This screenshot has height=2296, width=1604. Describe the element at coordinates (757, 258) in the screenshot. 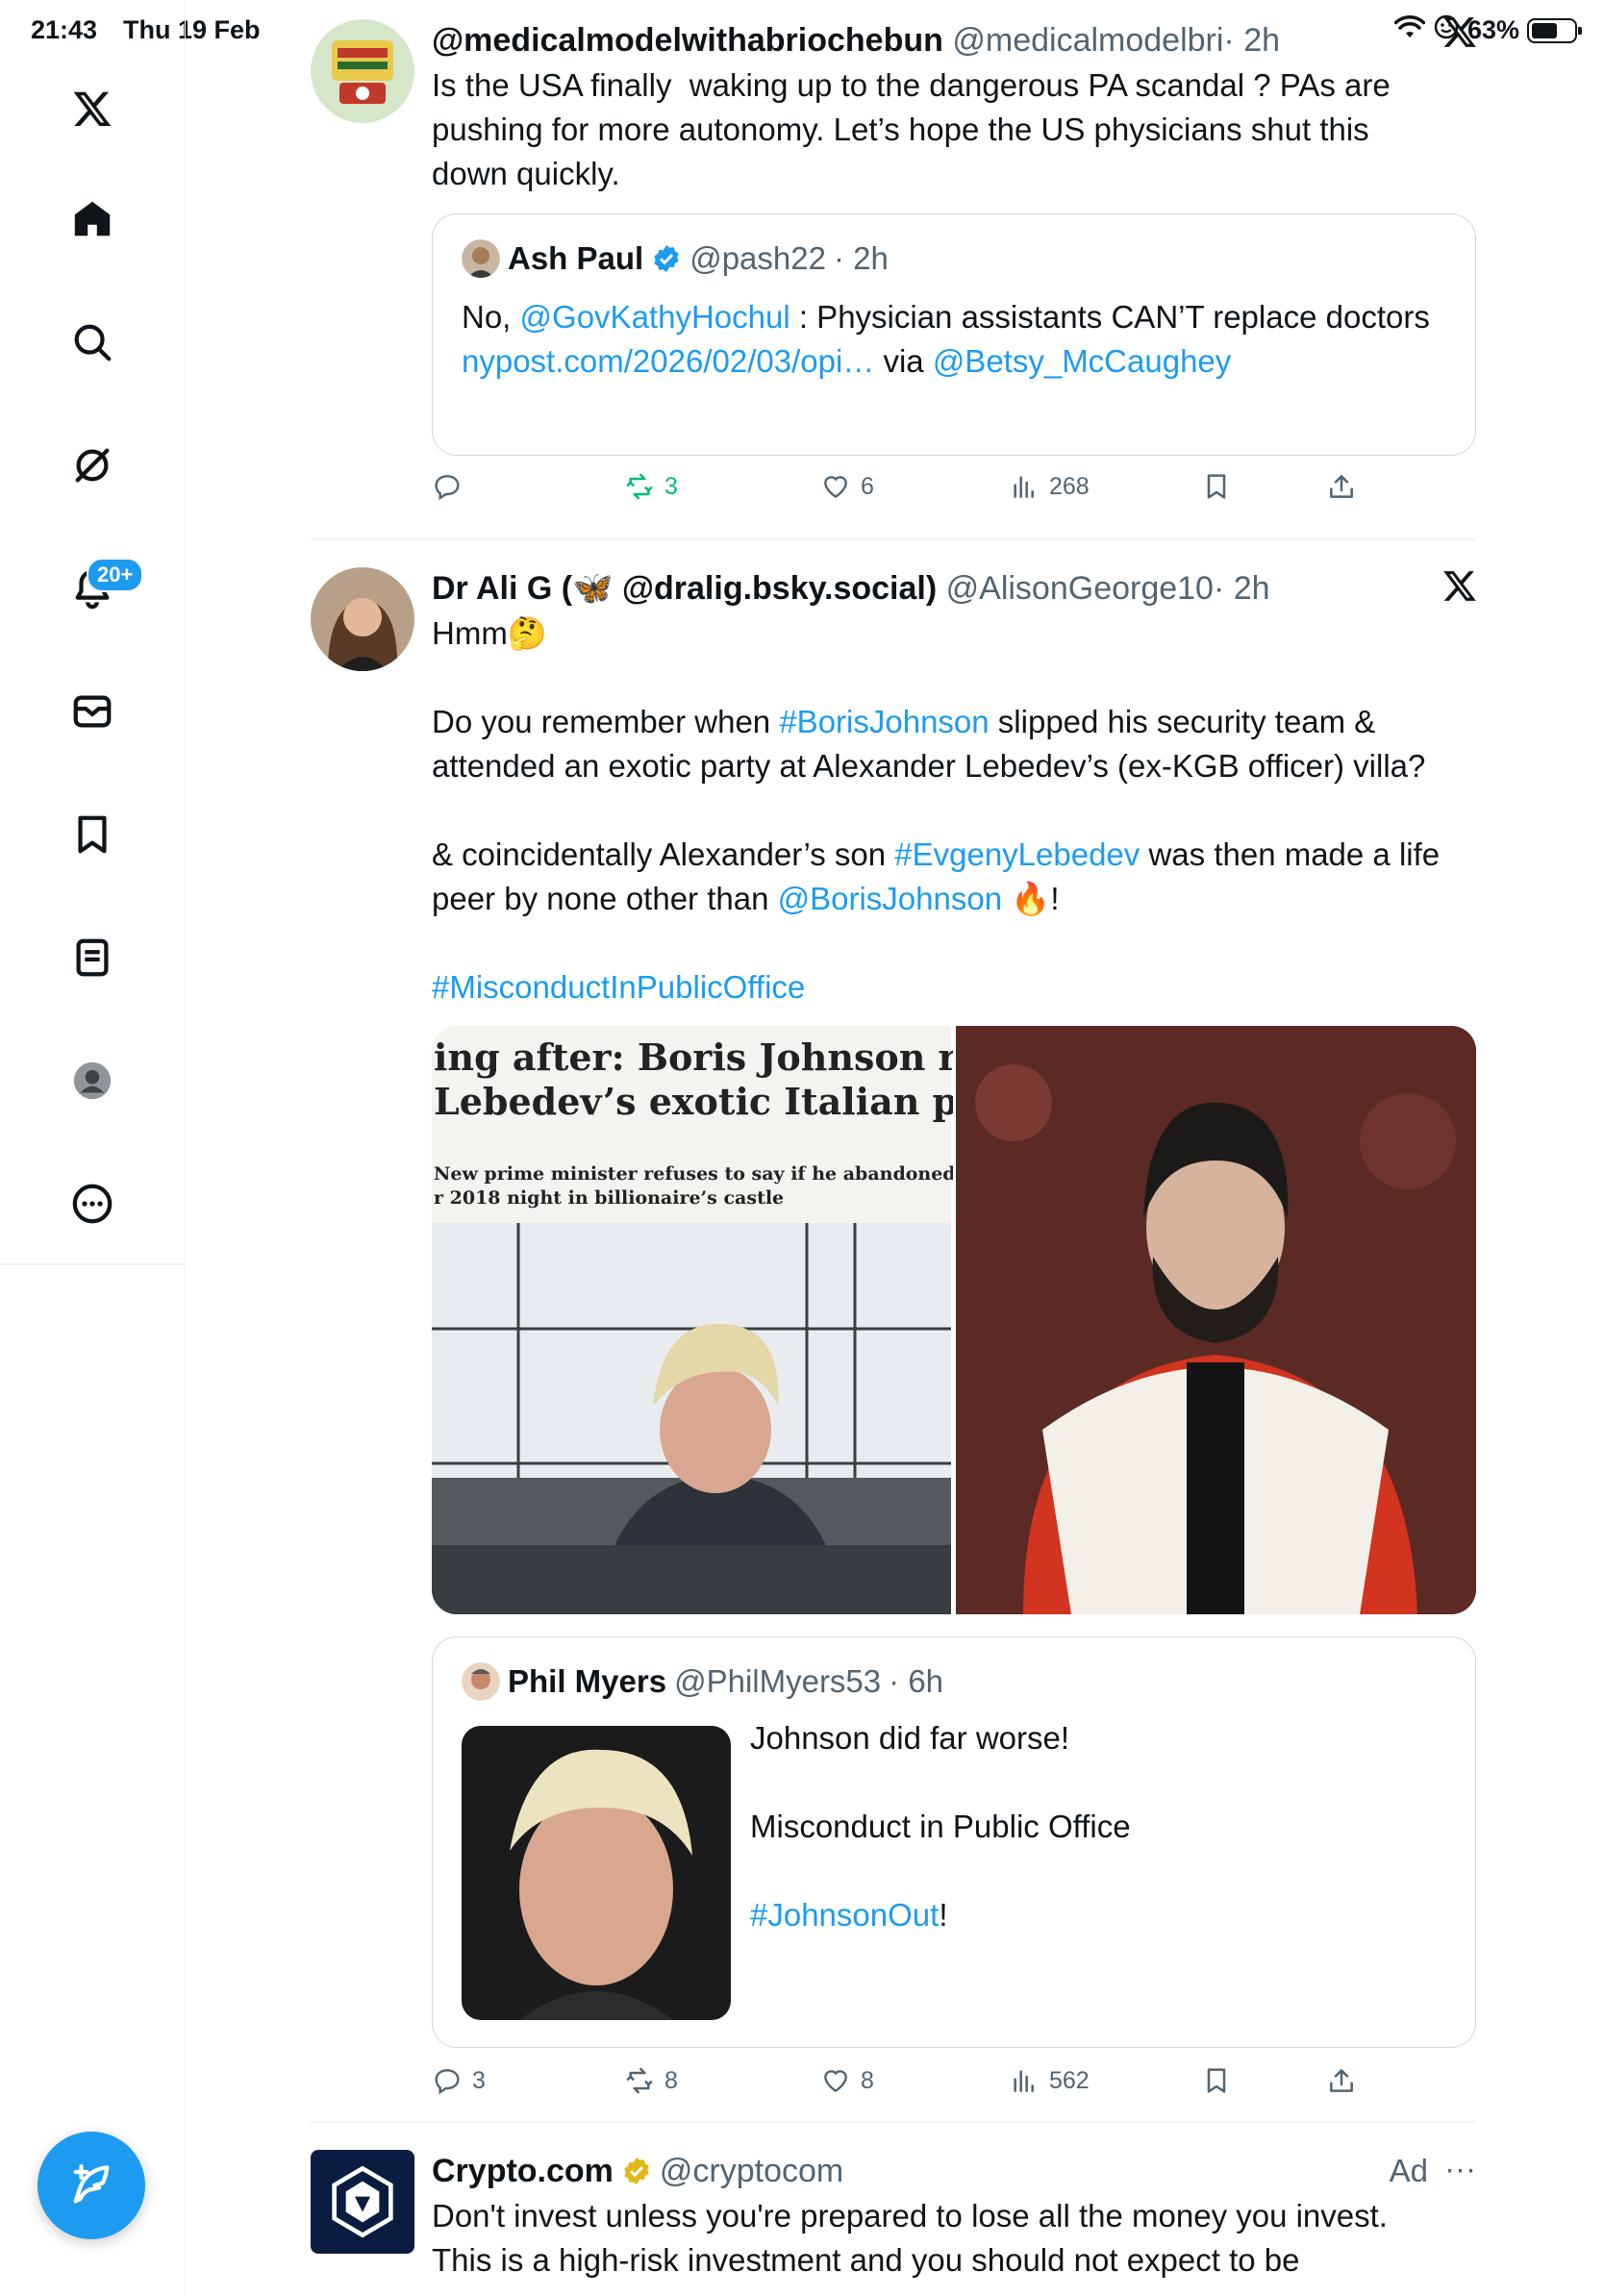

I see `quote-author-handle: @pash22` at that location.